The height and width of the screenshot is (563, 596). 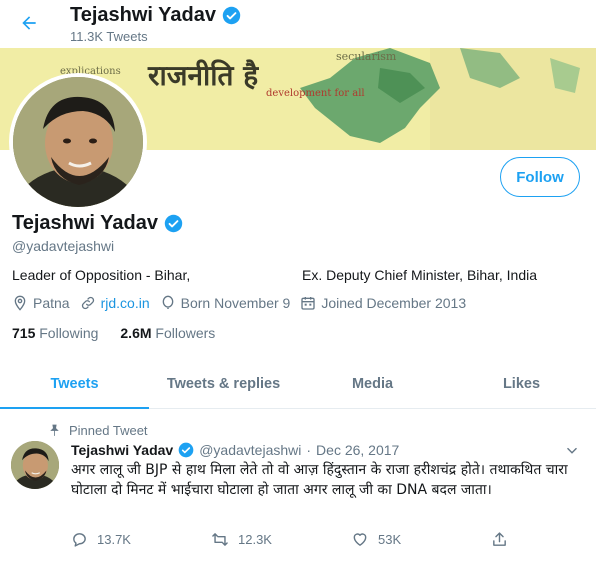 What do you see at coordinates (167, 302) in the screenshot?
I see `balloon-icon` at bounding box center [167, 302].